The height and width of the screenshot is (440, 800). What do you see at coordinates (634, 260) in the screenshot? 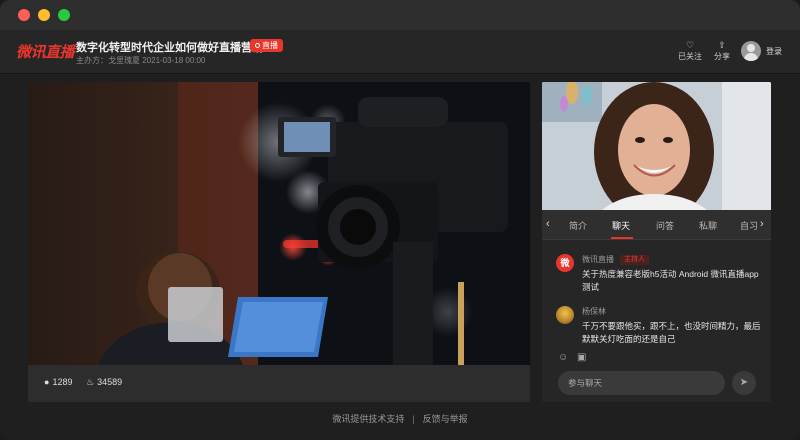
I see `host-badge: 主持人` at bounding box center [634, 260].